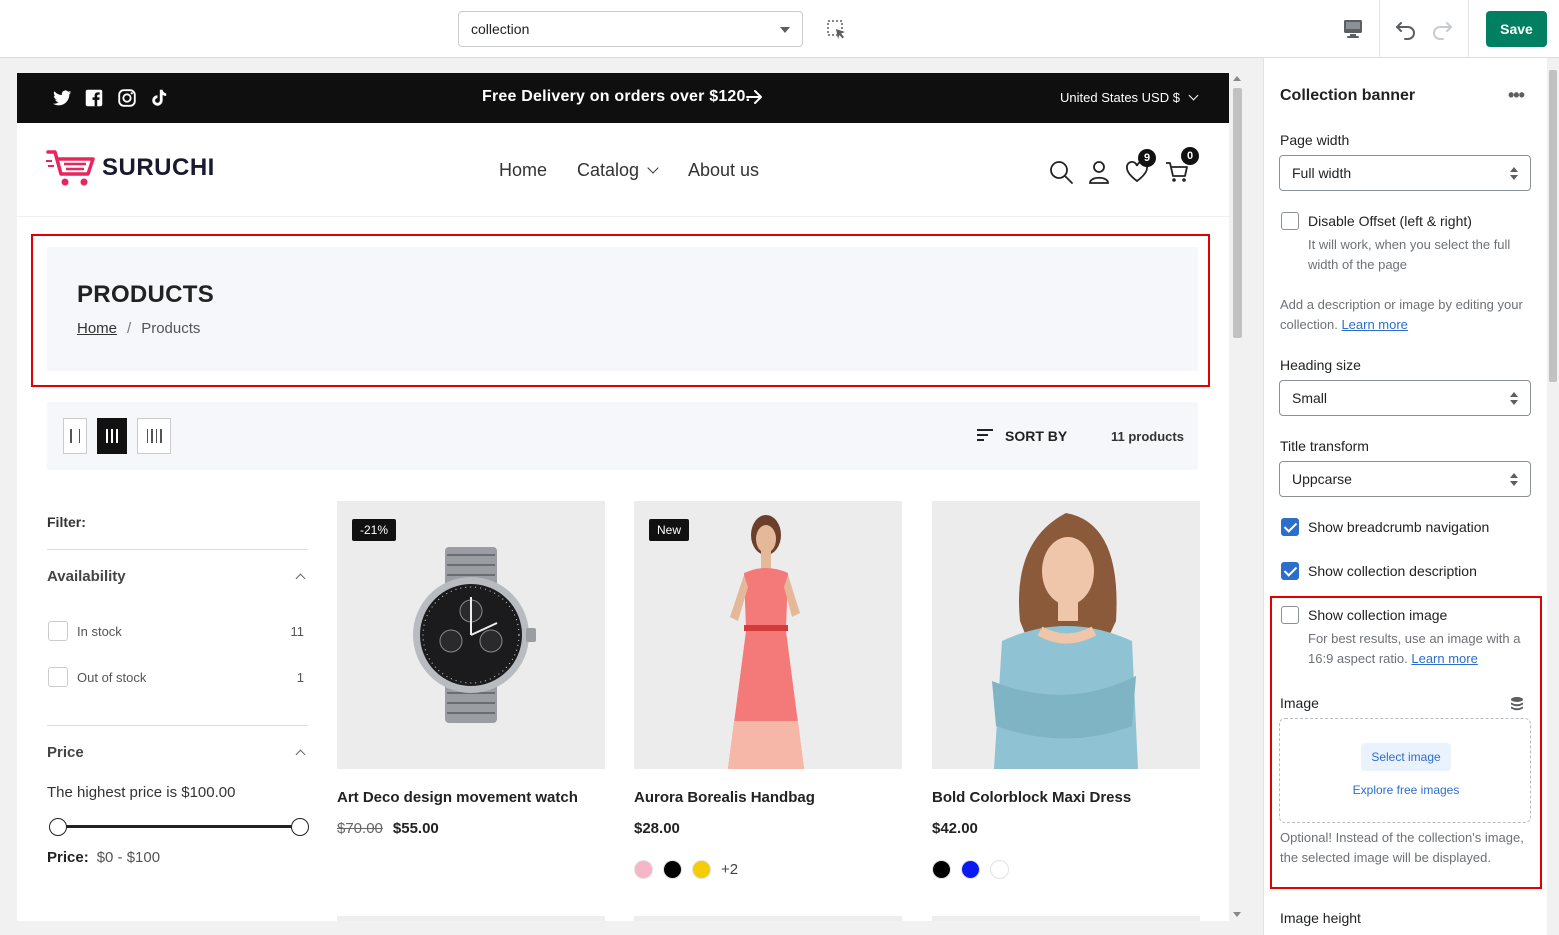  Describe the element at coordinates (112, 436) in the screenshot. I see `grid-3-columns-button` at that location.